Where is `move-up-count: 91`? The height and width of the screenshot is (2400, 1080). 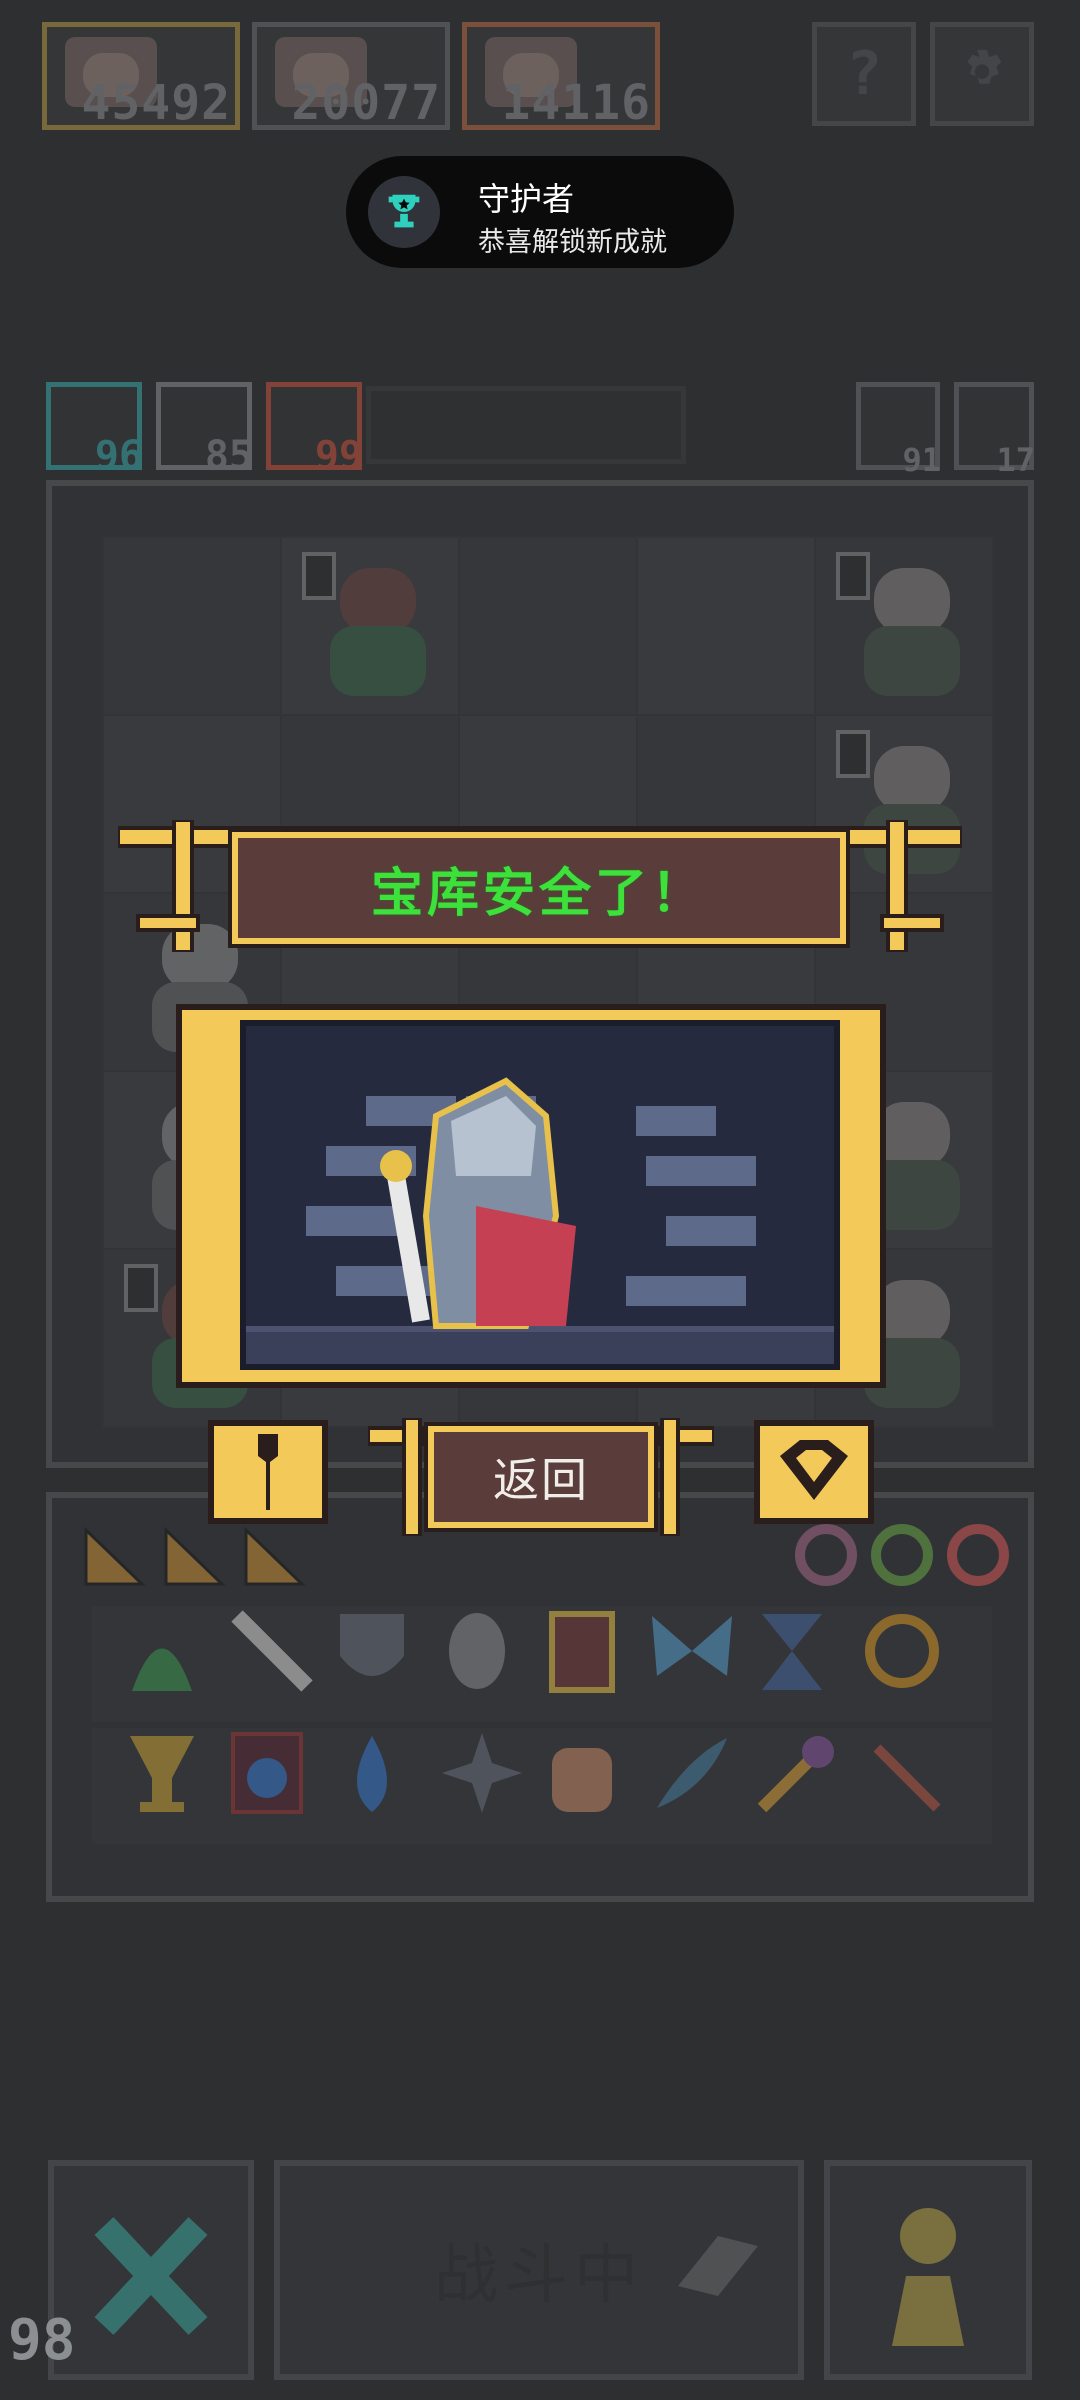 move-up-count: 91 is located at coordinates (921, 460).